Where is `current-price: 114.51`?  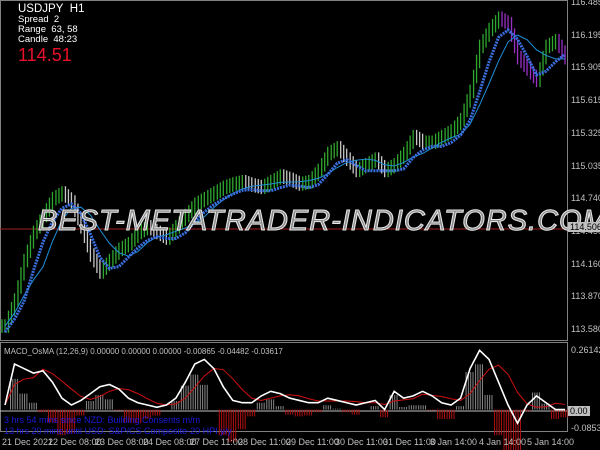
current-price: 114.51 is located at coordinates (45, 55).